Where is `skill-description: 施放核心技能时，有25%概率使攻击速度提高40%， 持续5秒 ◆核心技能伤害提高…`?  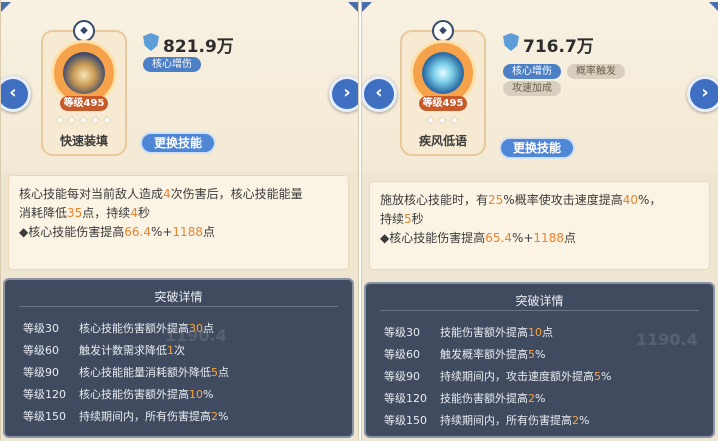
skill-description: 施放核心技能时，有25%概率使攻击速度提高40%， 持续5秒 ◆核心技能伤害提高… is located at coordinates (539, 225).